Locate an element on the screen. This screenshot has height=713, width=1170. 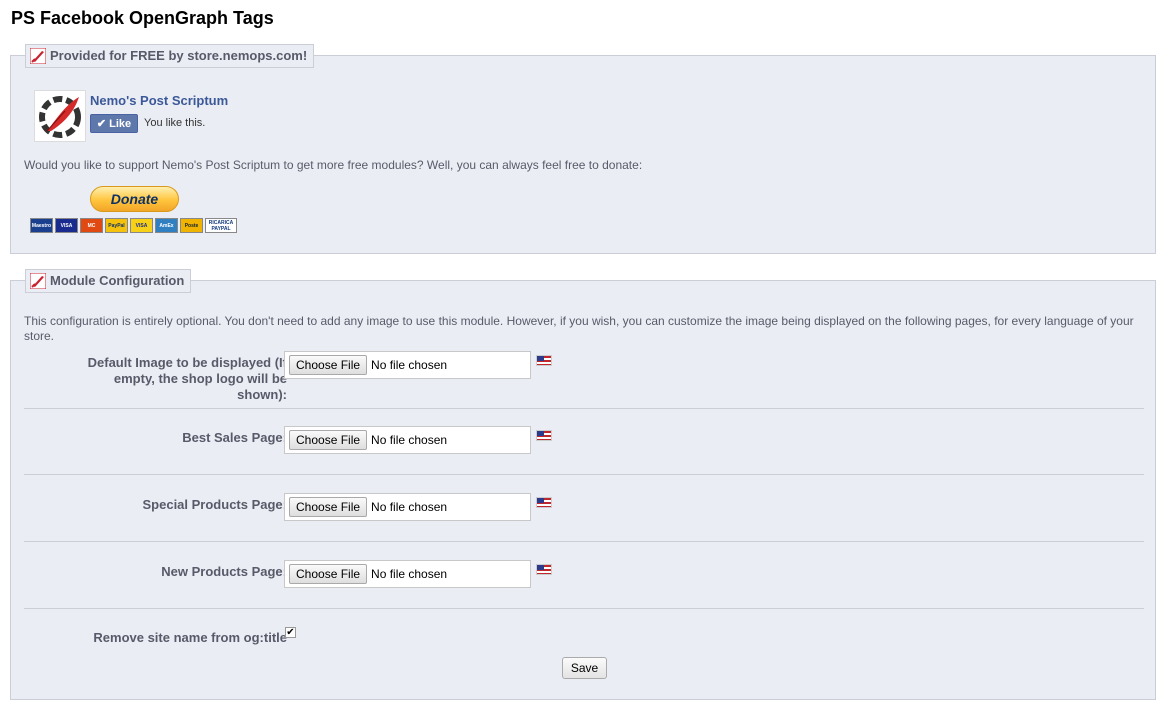
checkbox-label: Remove site name from og:title is located at coordinates (190, 637).